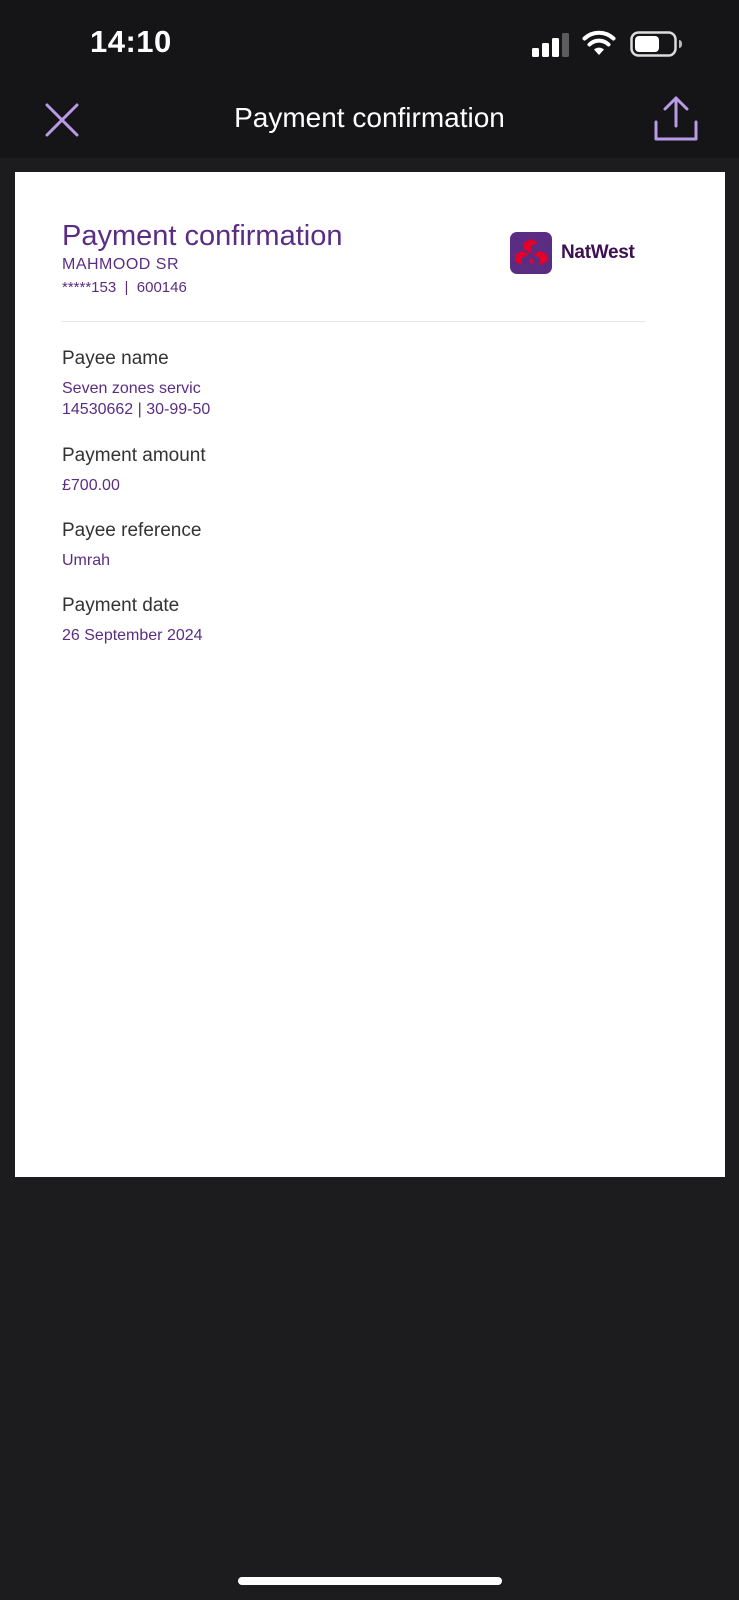 This screenshot has height=1600, width=739. I want to click on header-divider, so click(353, 321).